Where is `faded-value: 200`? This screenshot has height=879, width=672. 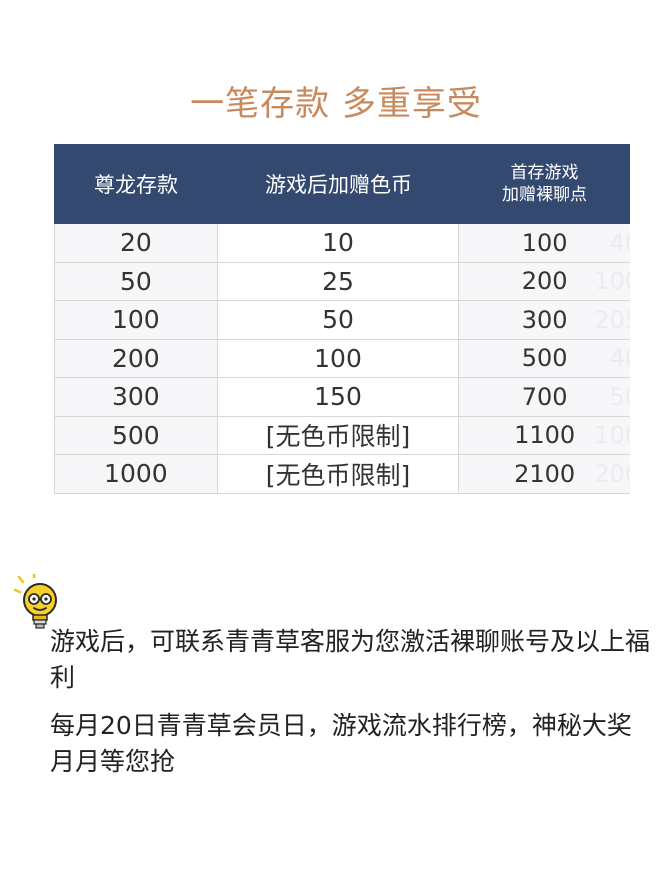 faded-value: 200 is located at coordinates (612, 473).